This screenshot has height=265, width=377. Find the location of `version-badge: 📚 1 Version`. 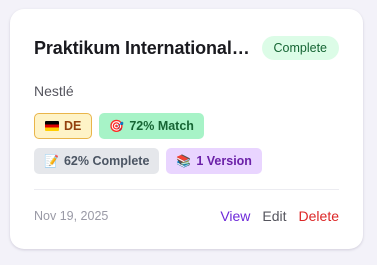

version-badge: 📚 1 Version is located at coordinates (214, 161).